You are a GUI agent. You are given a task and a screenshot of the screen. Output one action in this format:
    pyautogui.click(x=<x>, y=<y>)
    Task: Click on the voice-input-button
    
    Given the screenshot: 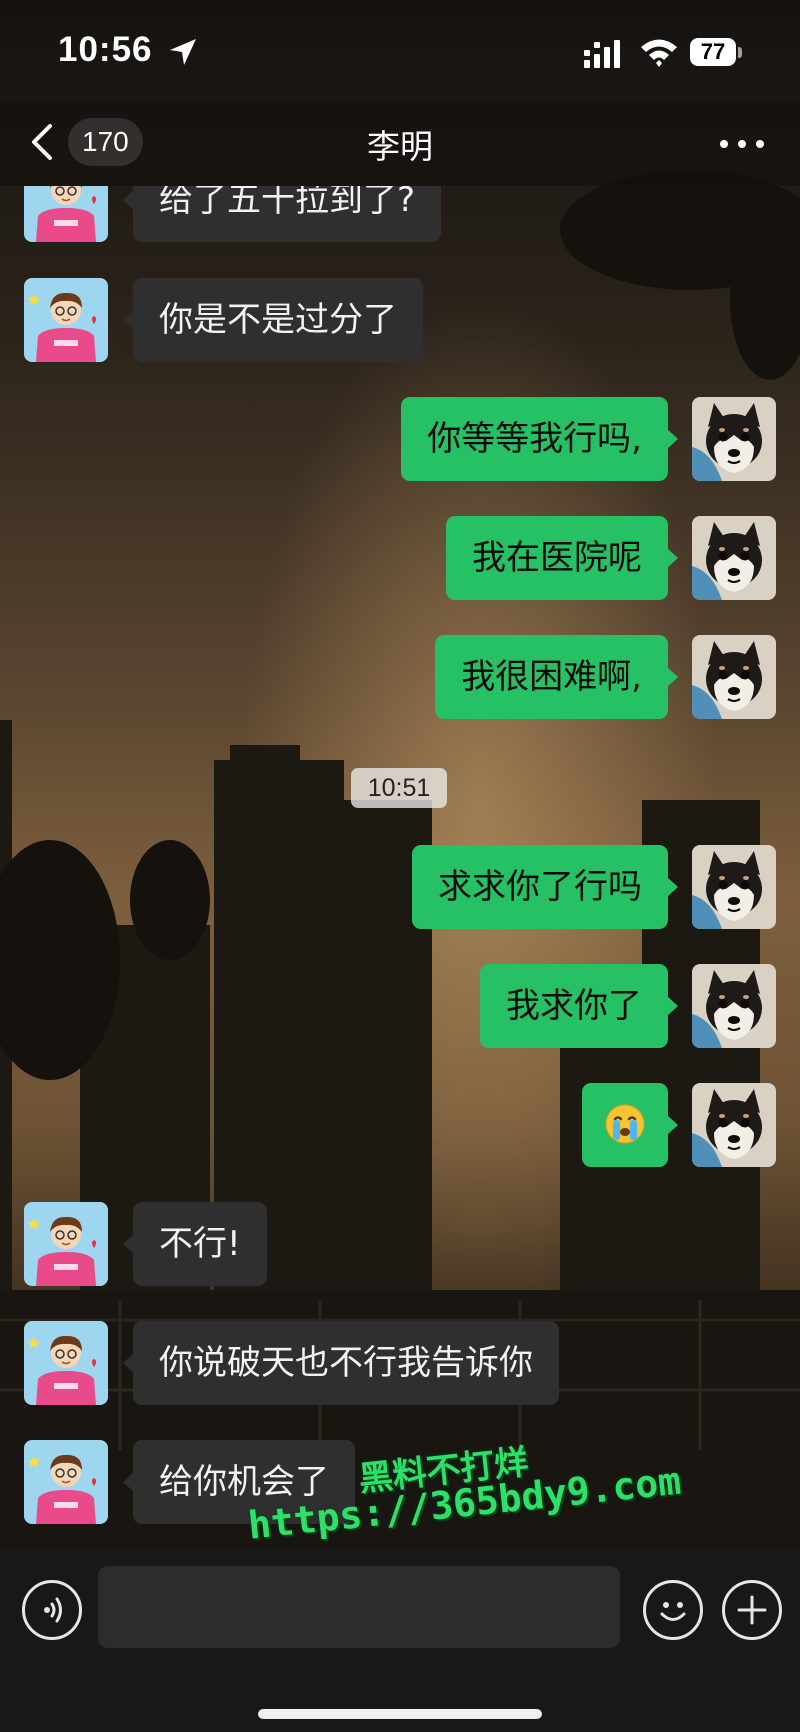 What is the action you would take?
    pyautogui.click(x=52, y=1610)
    